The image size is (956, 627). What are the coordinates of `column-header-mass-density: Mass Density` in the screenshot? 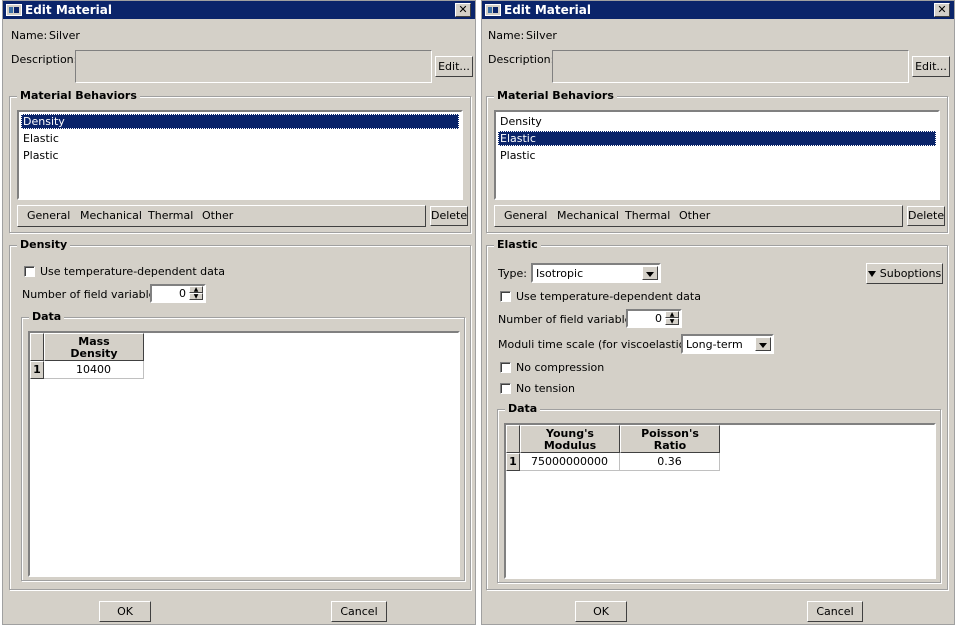 It's located at (94, 347).